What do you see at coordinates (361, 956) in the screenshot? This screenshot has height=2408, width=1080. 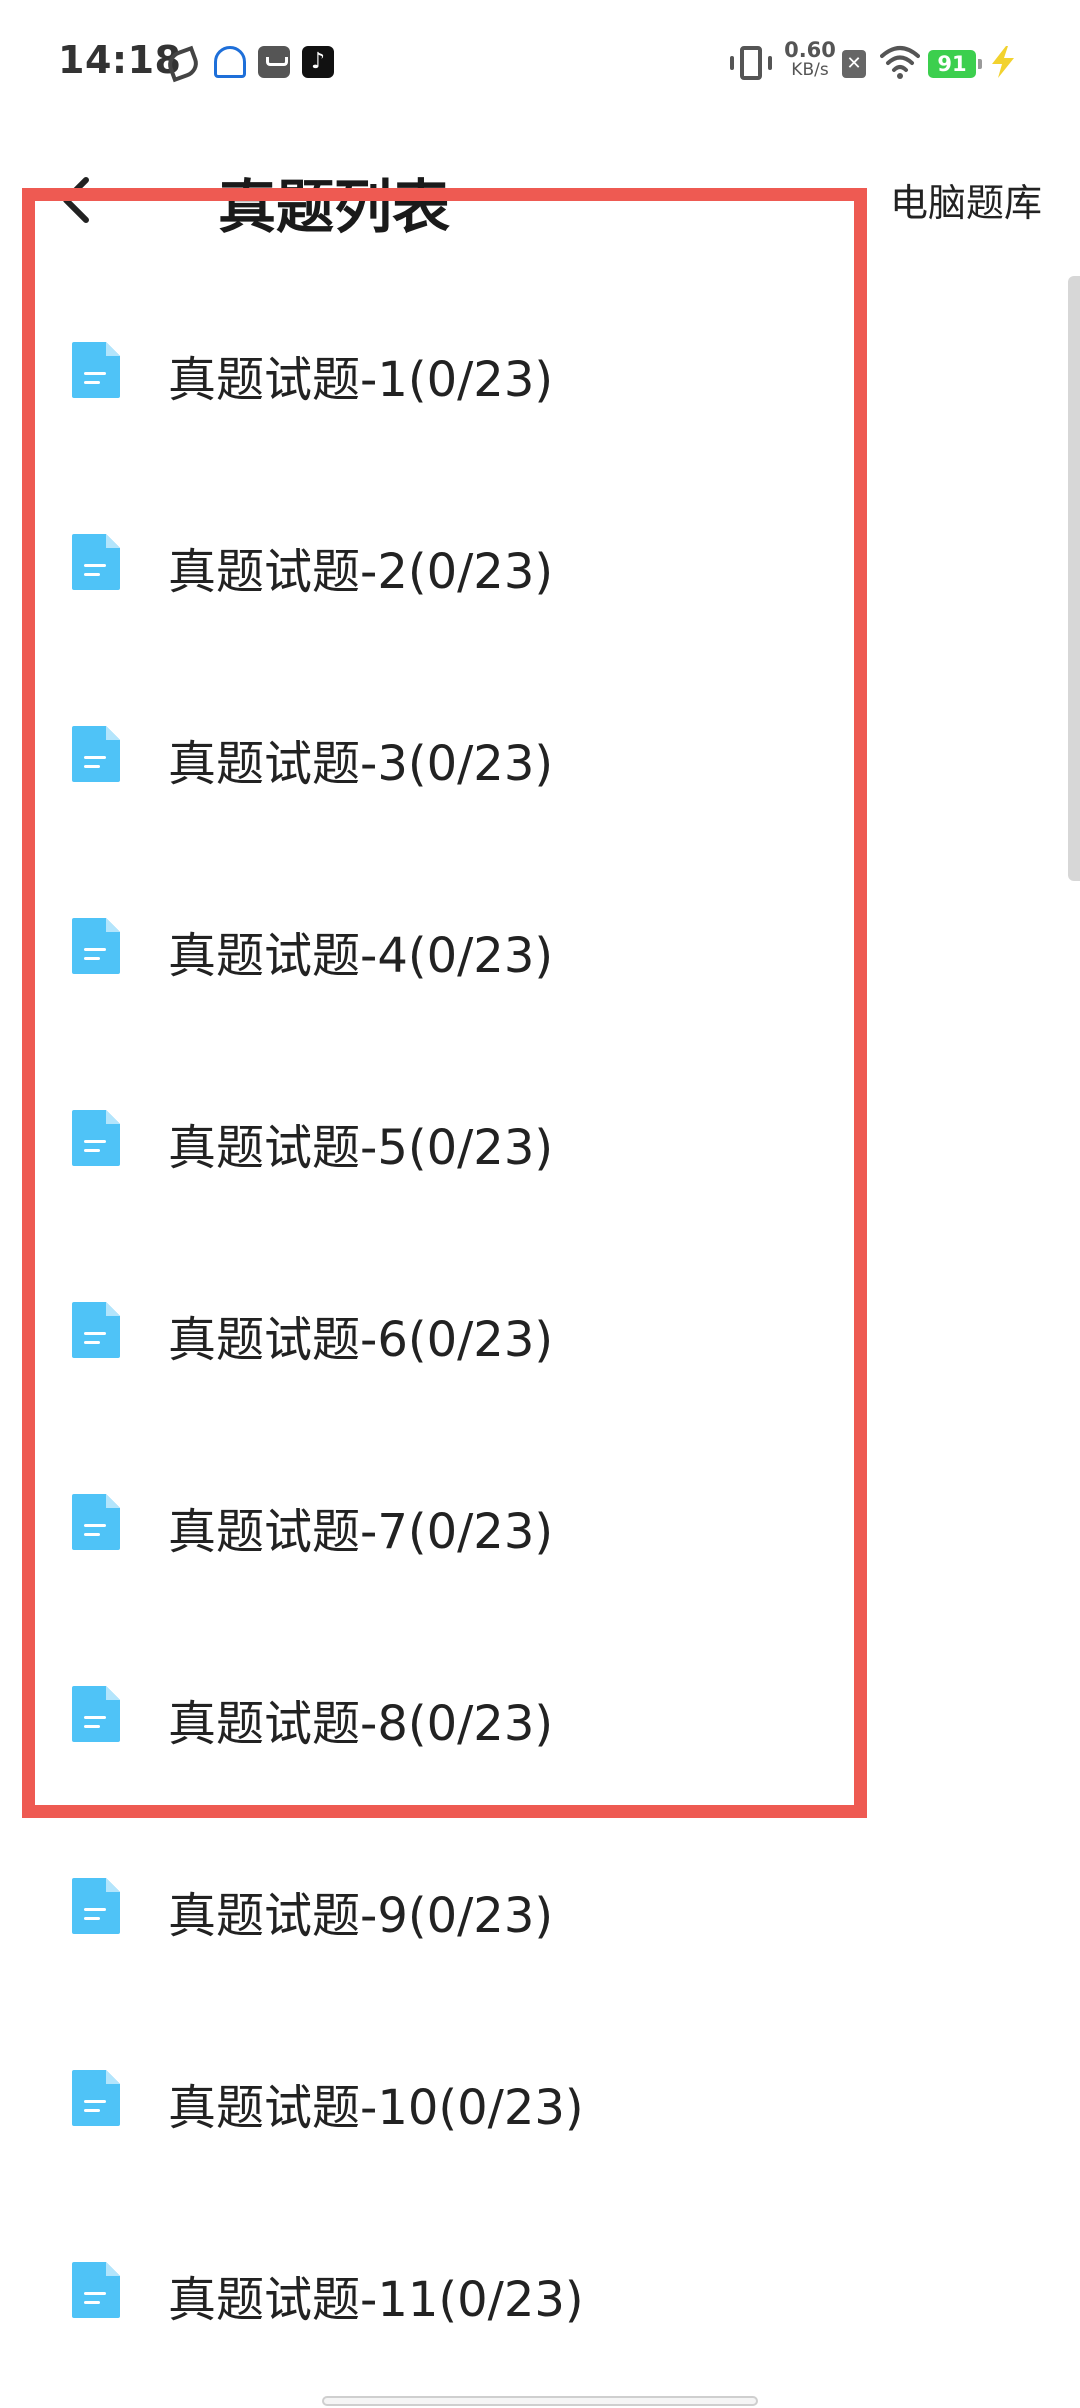 I see `list-item-label: 真题试题-4(0/23)` at bounding box center [361, 956].